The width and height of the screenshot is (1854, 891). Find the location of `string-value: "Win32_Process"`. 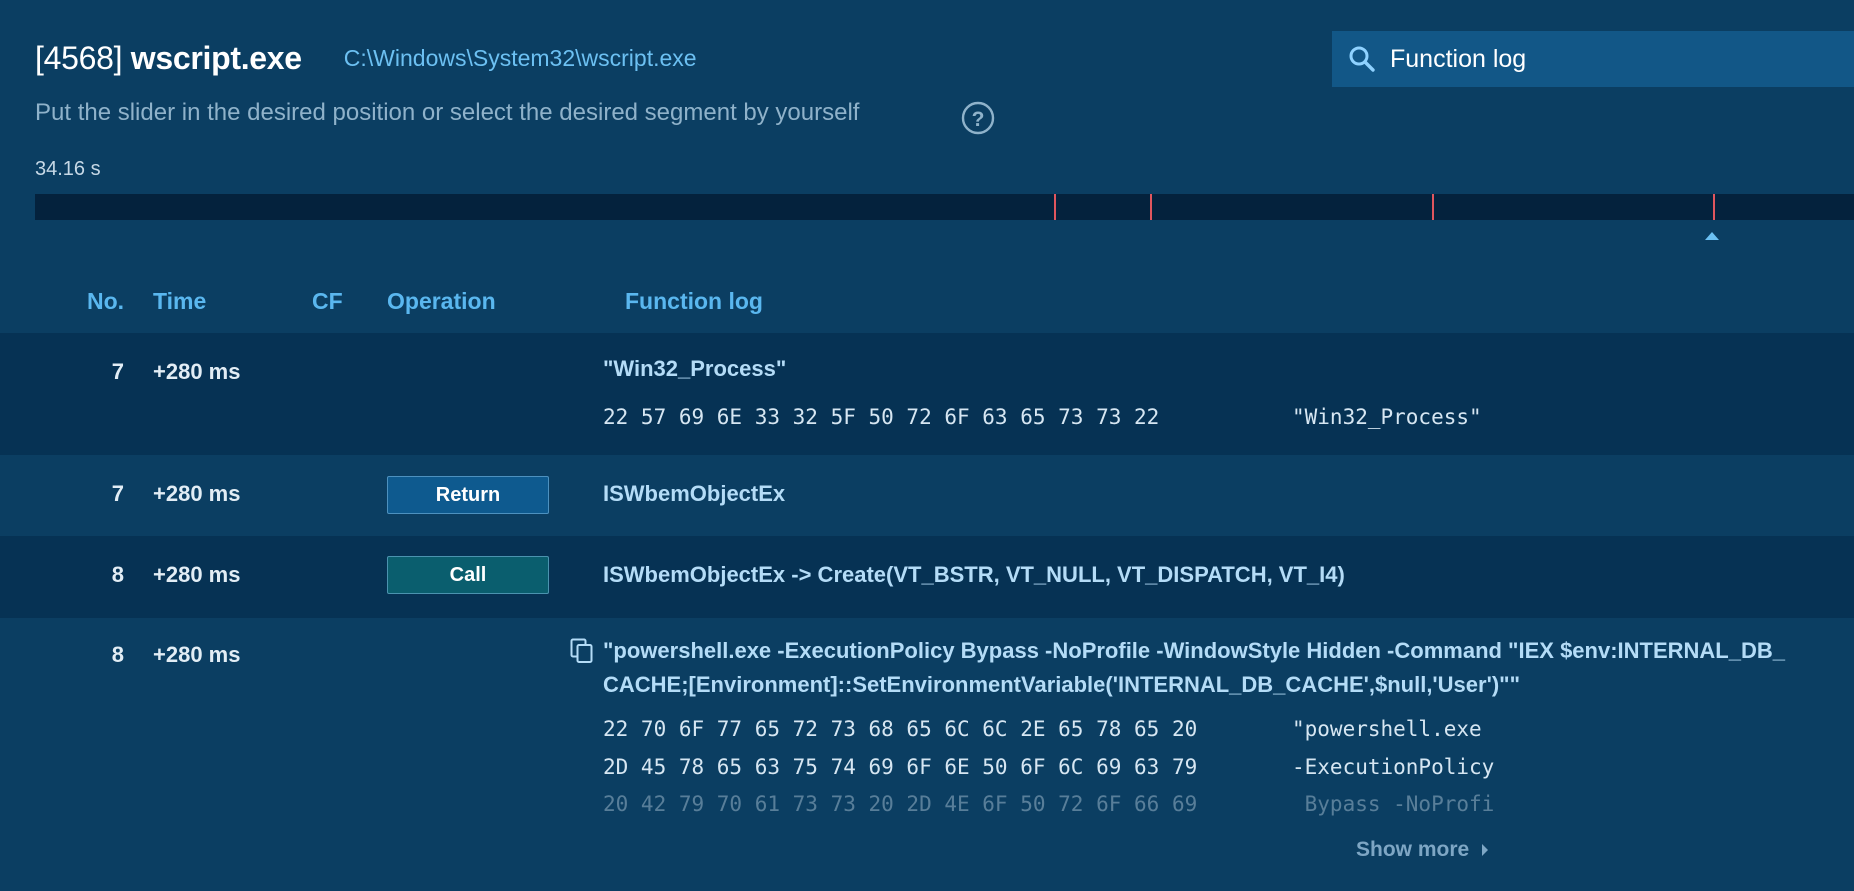

string-value: "Win32_Process" is located at coordinates (695, 368).